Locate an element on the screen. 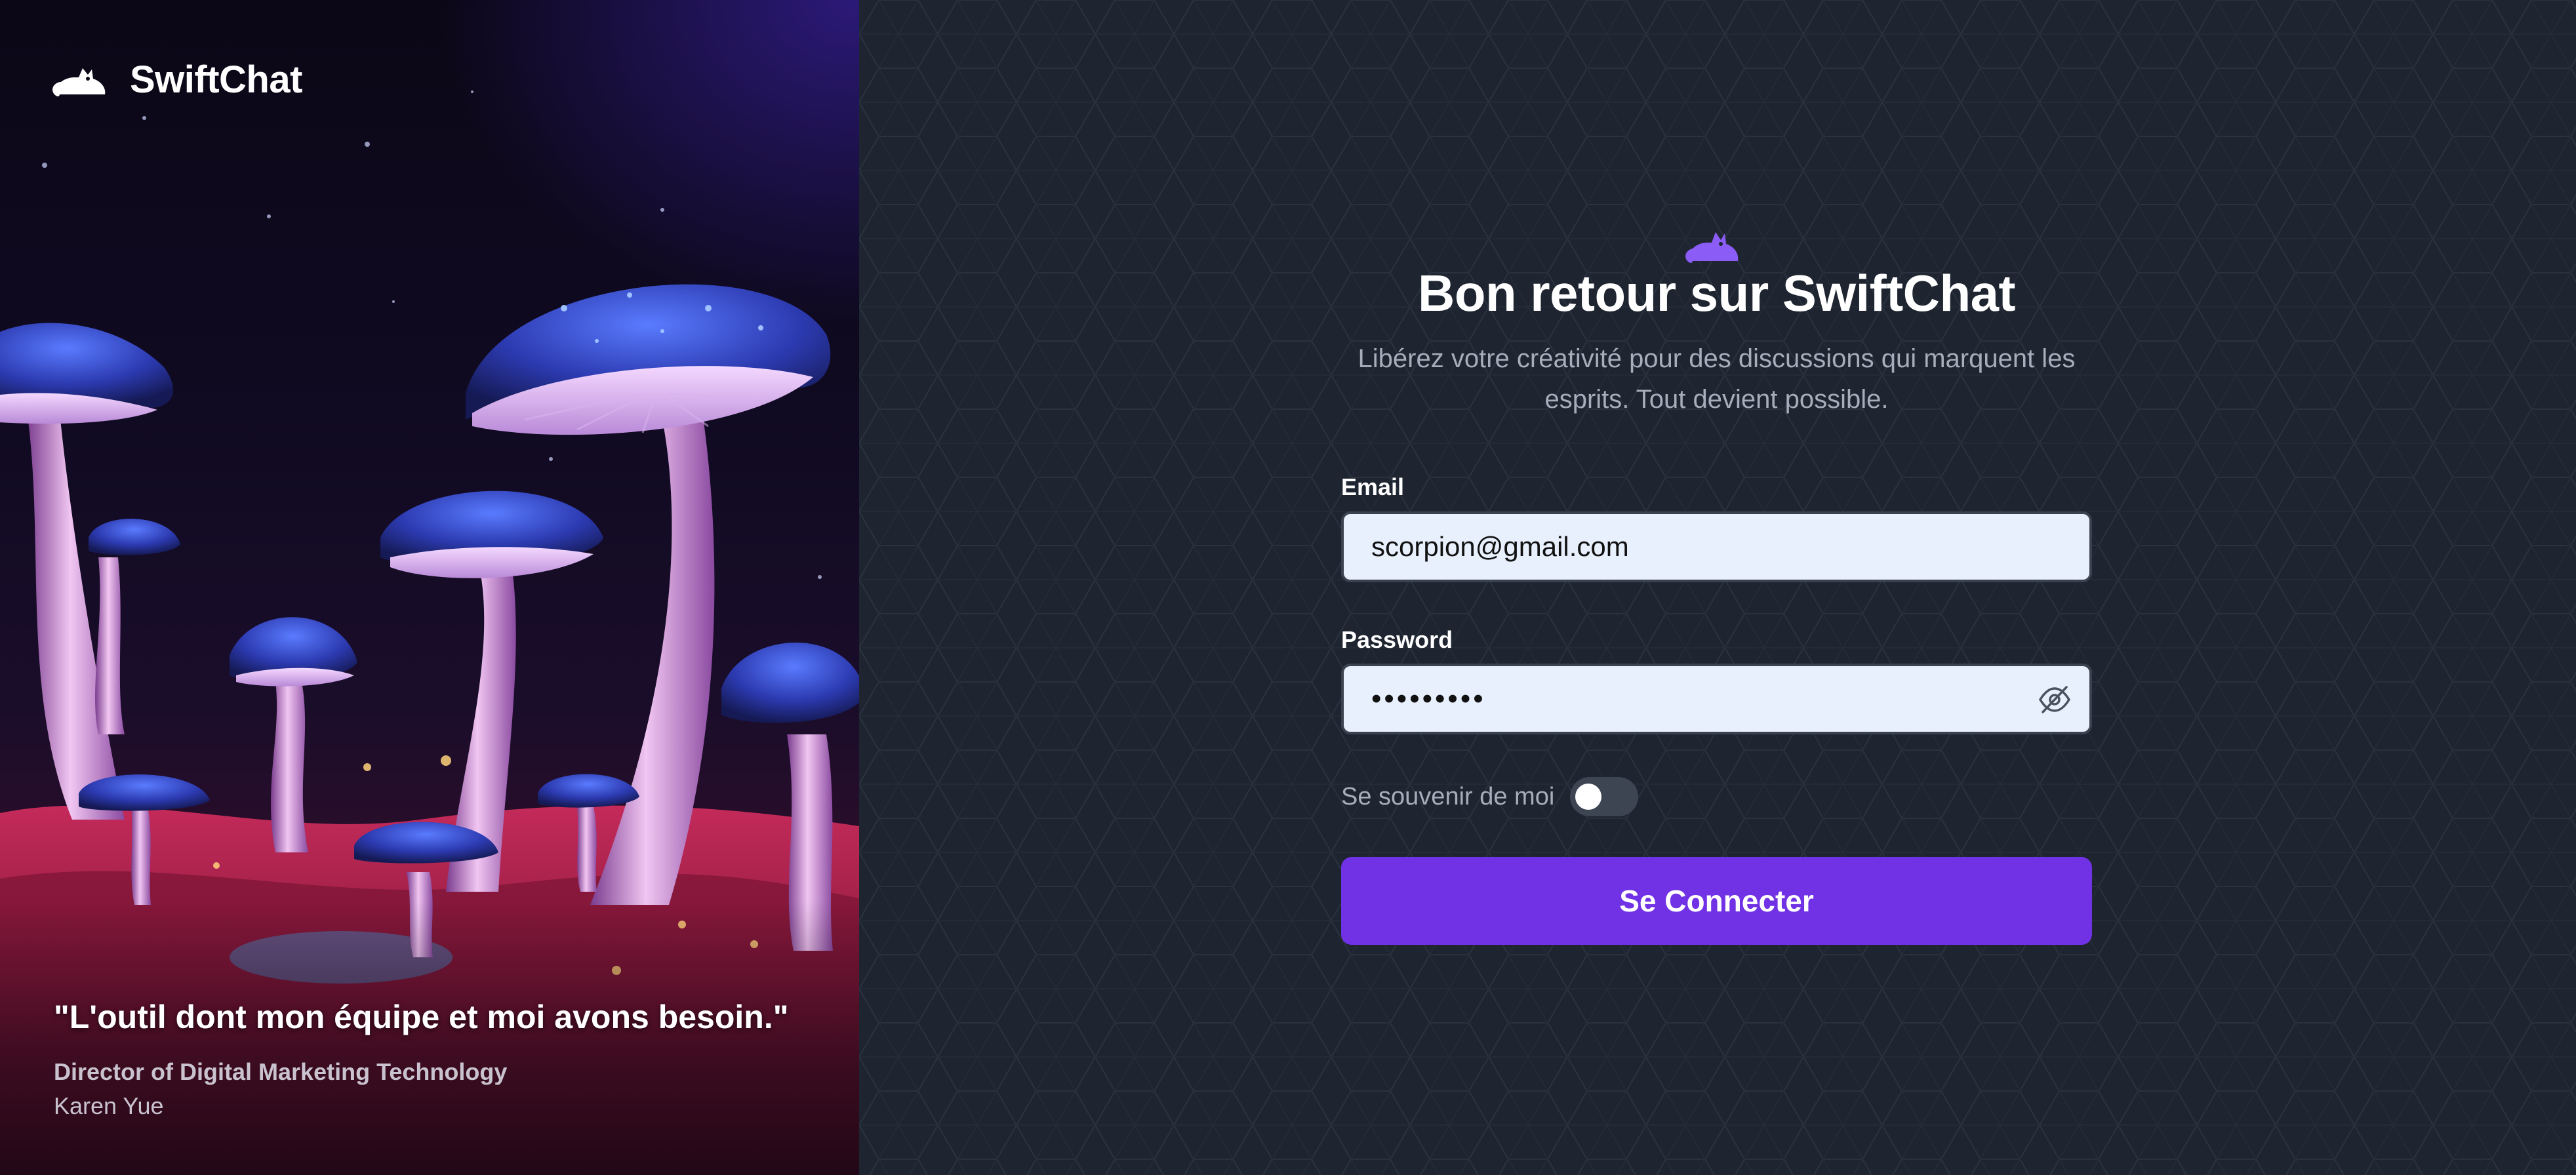 The image size is (2576, 1175). email-field is located at coordinates (1717, 546).